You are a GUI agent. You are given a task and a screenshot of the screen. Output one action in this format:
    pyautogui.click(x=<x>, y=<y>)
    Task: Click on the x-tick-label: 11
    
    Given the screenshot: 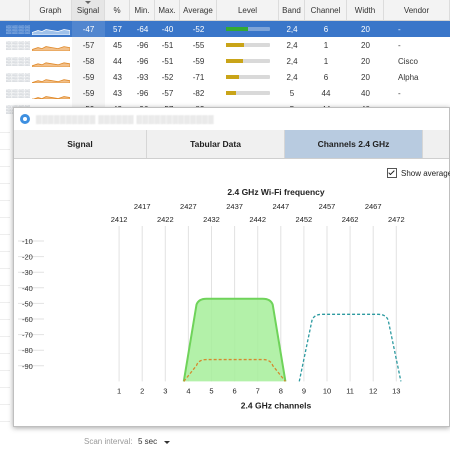 What is the action you would take?
    pyautogui.click(x=350, y=390)
    